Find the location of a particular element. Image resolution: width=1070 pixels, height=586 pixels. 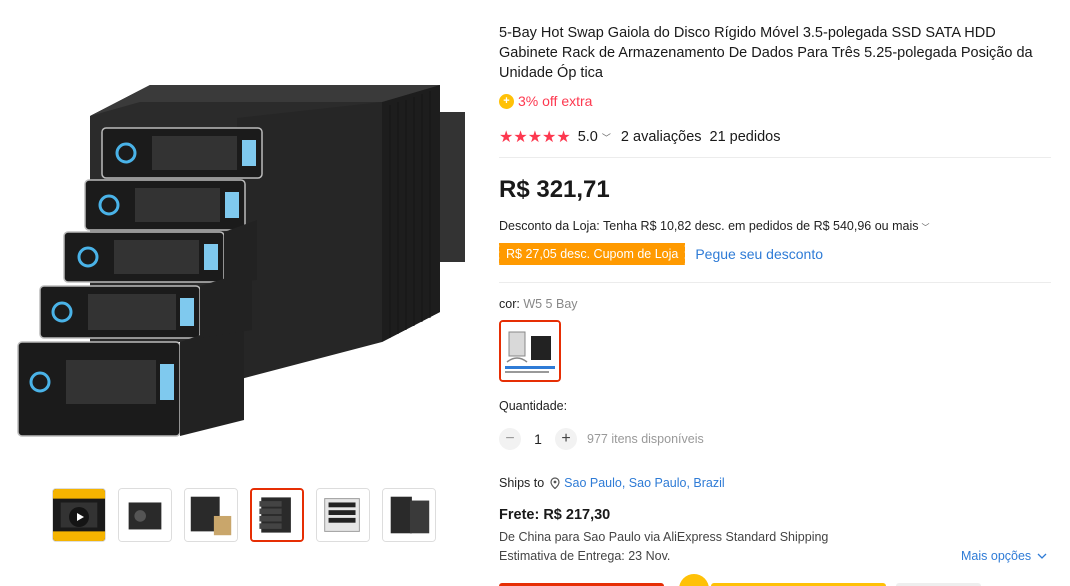

ships-to-row: Ships to Sao Paulo, Sao Paulo, Brazil is located at coordinates (612, 483).